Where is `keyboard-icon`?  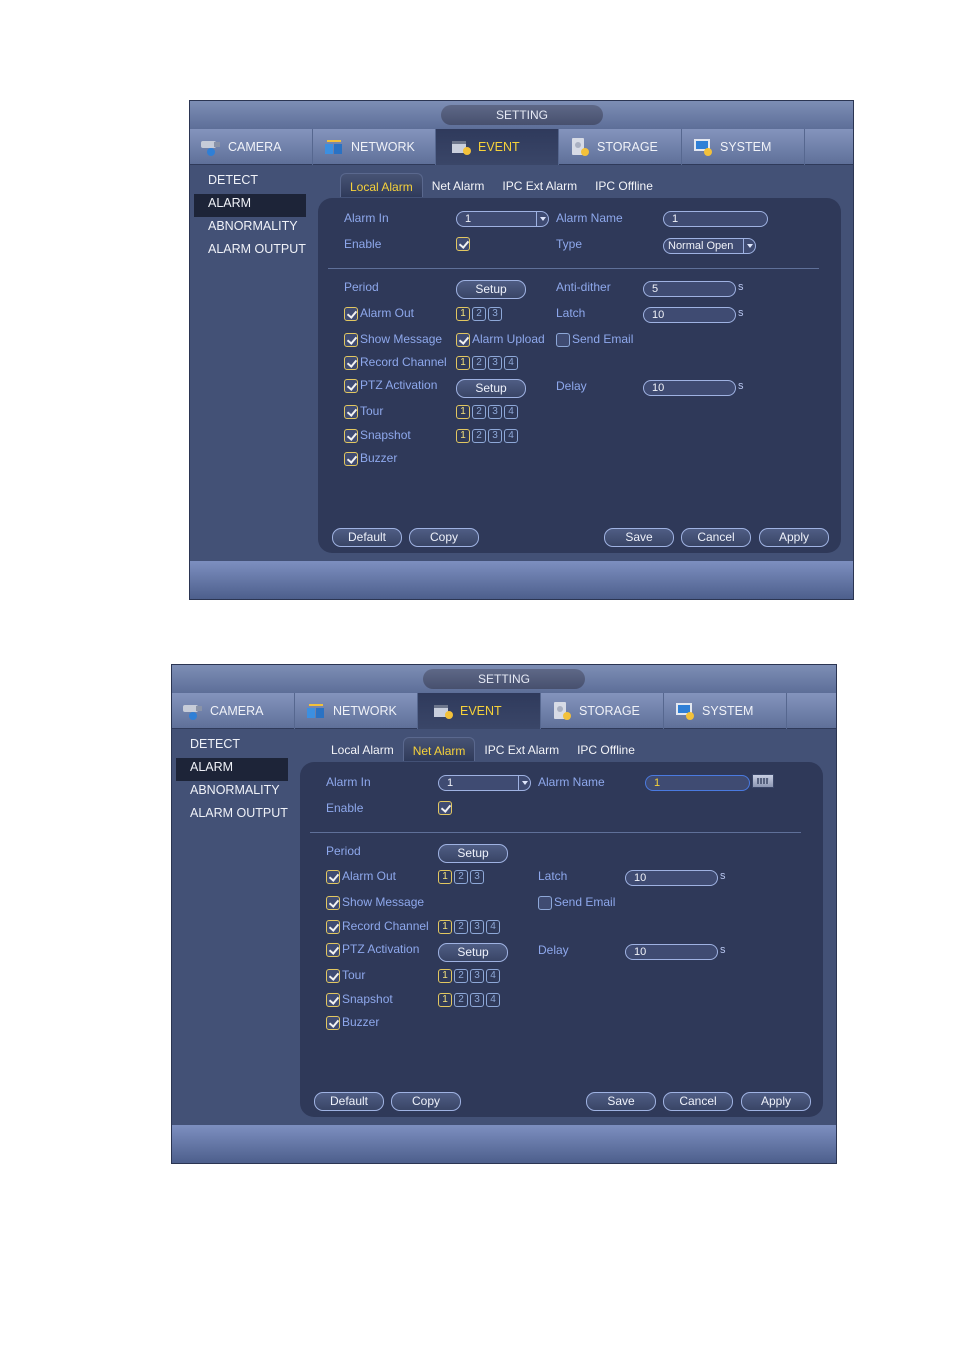 keyboard-icon is located at coordinates (763, 781).